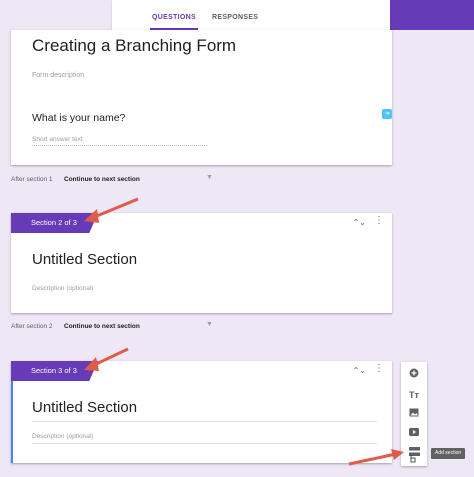  I want to click on header-bar, so click(432, 15).